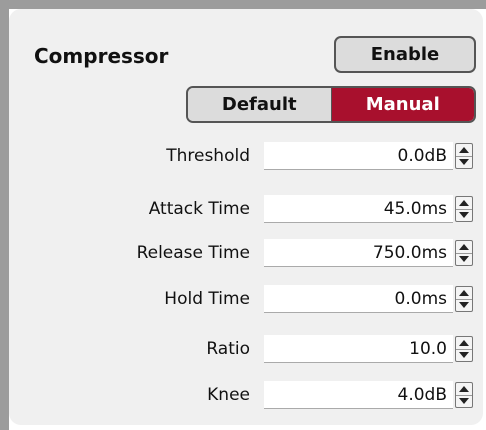  Describe the element at coordinates (199, 209) in the screenshot. I see `param-label: Attack Time` at that location.